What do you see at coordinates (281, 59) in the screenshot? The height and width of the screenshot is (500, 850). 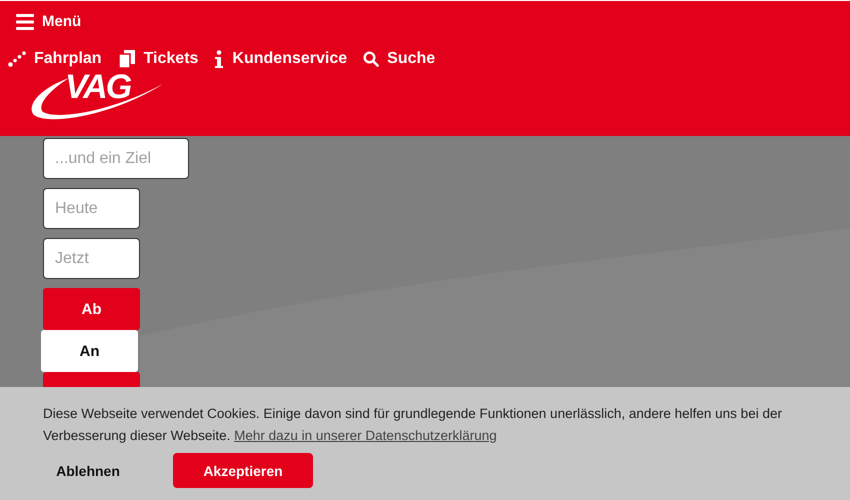 I see `nav-link: Kundenservice` at bounding box center [281, 59].